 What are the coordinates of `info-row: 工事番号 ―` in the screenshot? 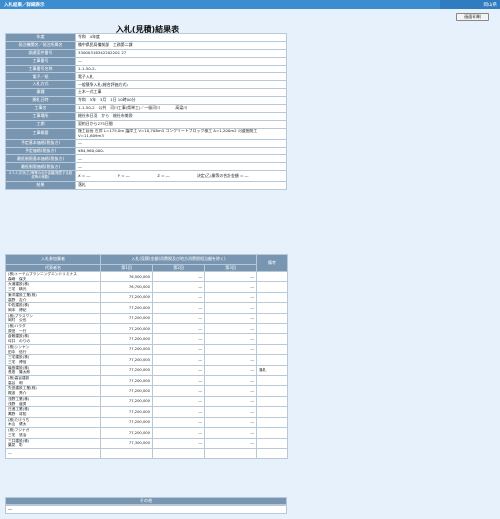 It's located at (146, 61).